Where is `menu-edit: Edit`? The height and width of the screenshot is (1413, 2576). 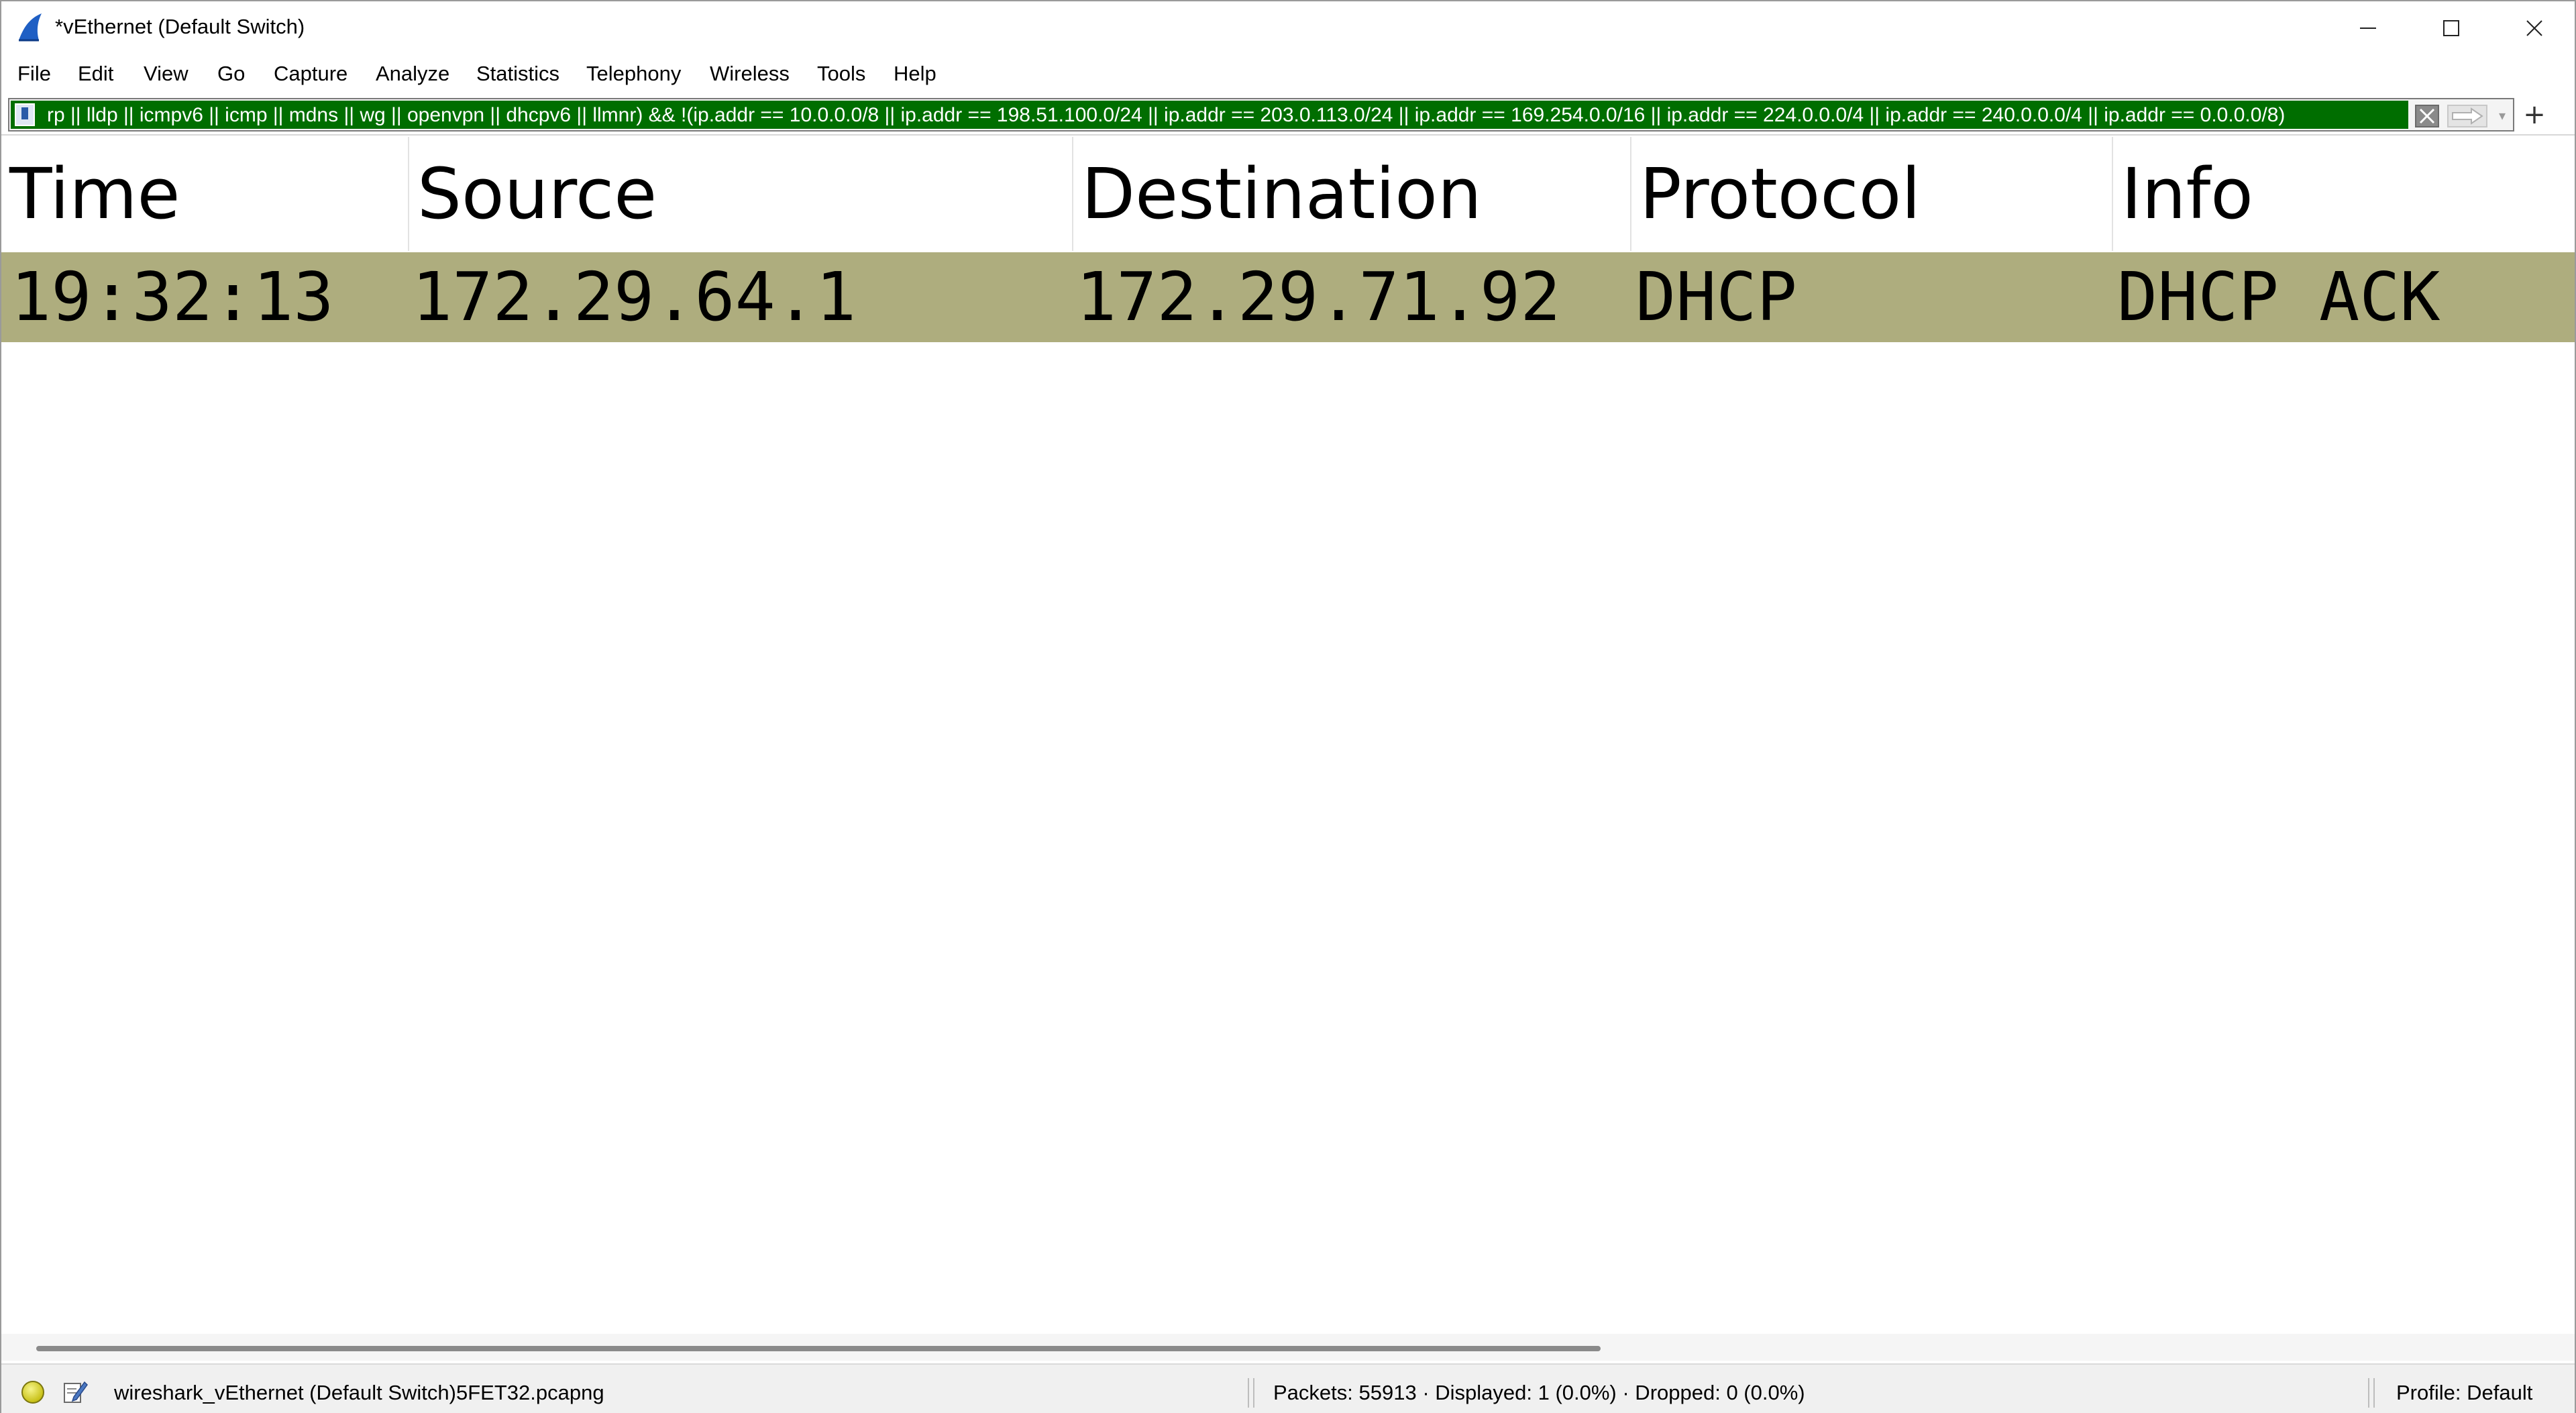
menu-edit: Edit is located at coordinates (95, 73).